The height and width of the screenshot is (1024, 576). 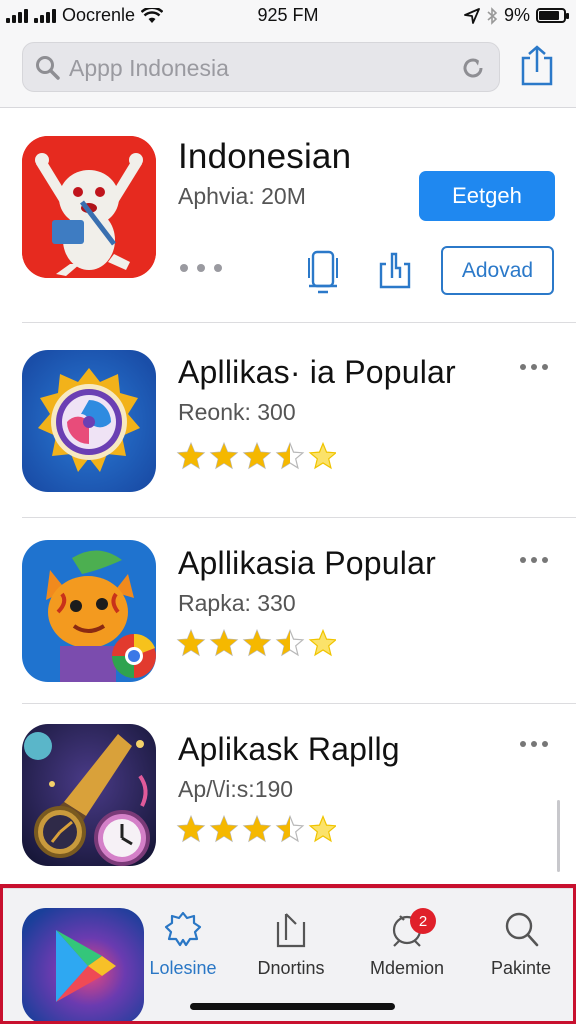 I want to click on search-header: Appp Indonesia, so click(x=288, y=70).